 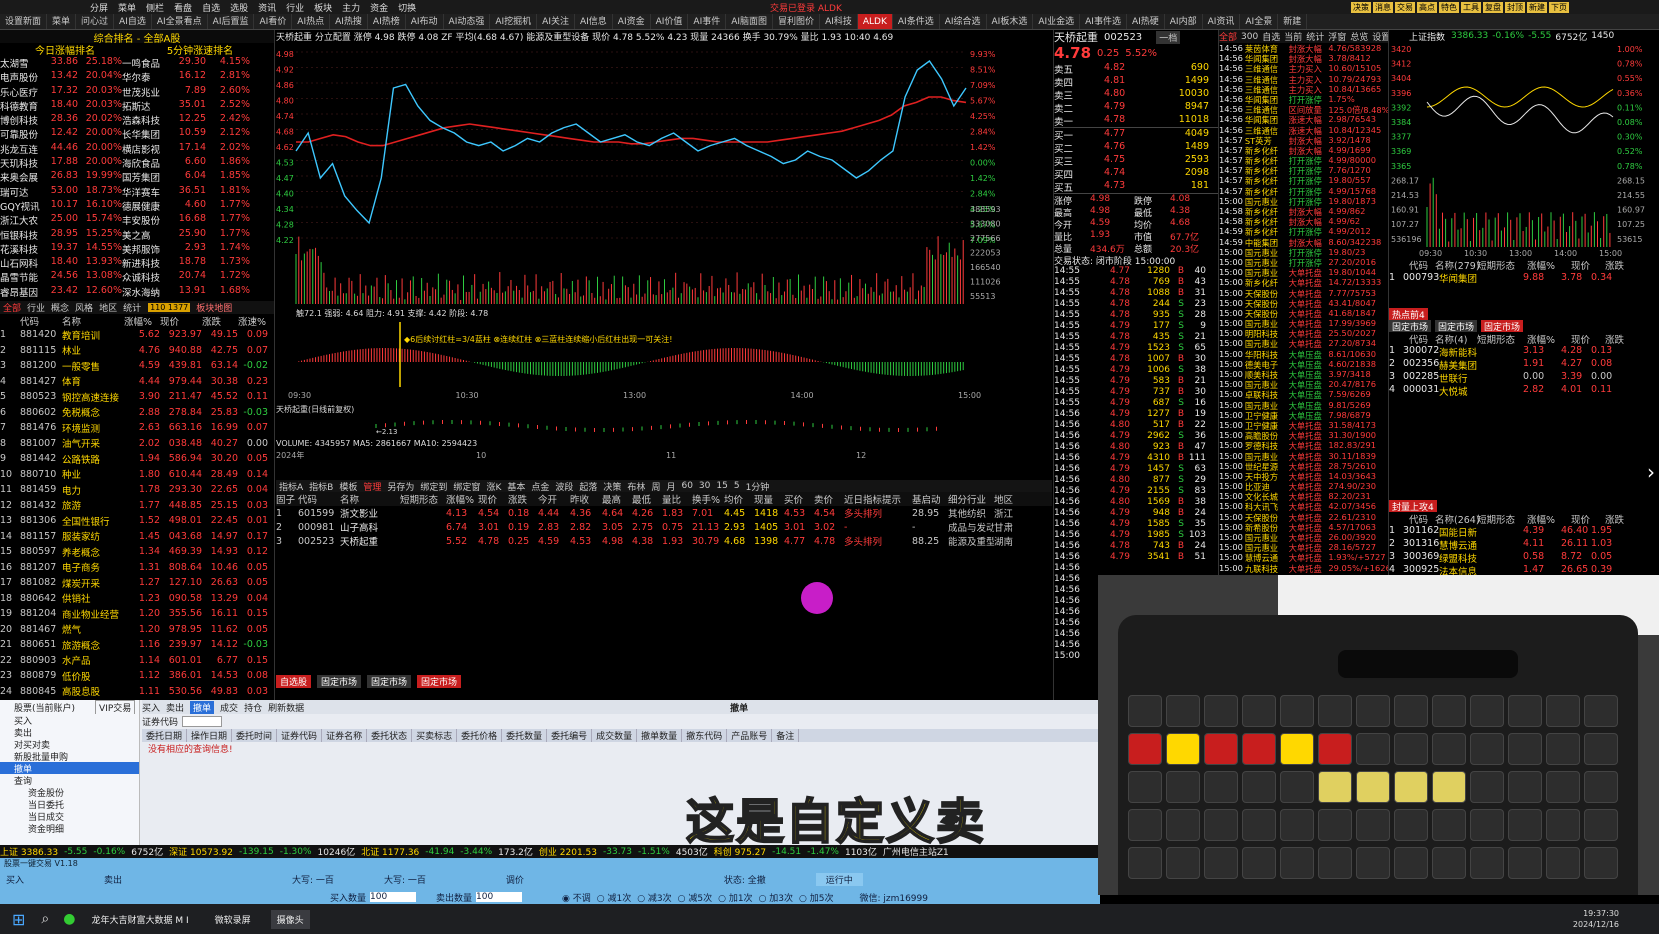 What do you see at coordinates (137, 292) in the screenshot?
I see `rank-row: 睿昂基因 23.42 12.60% 深水海纳 13.91 1.68%` at bounding box center [137, 292].